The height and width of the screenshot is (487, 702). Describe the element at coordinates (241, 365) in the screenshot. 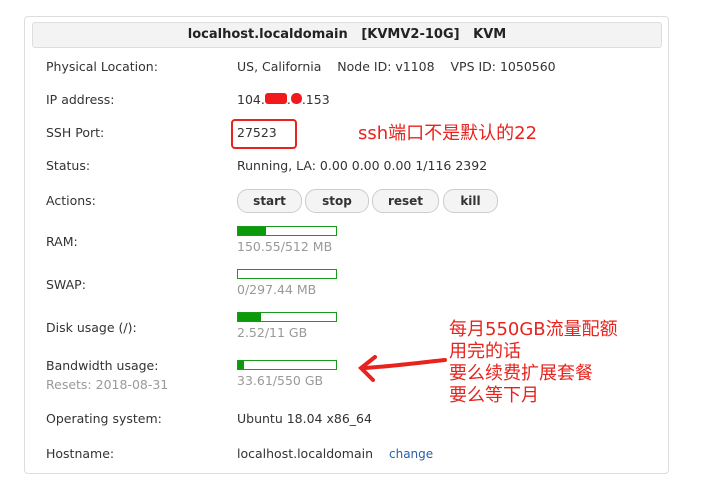

I see `bandwidth-bar-fill` at that location.